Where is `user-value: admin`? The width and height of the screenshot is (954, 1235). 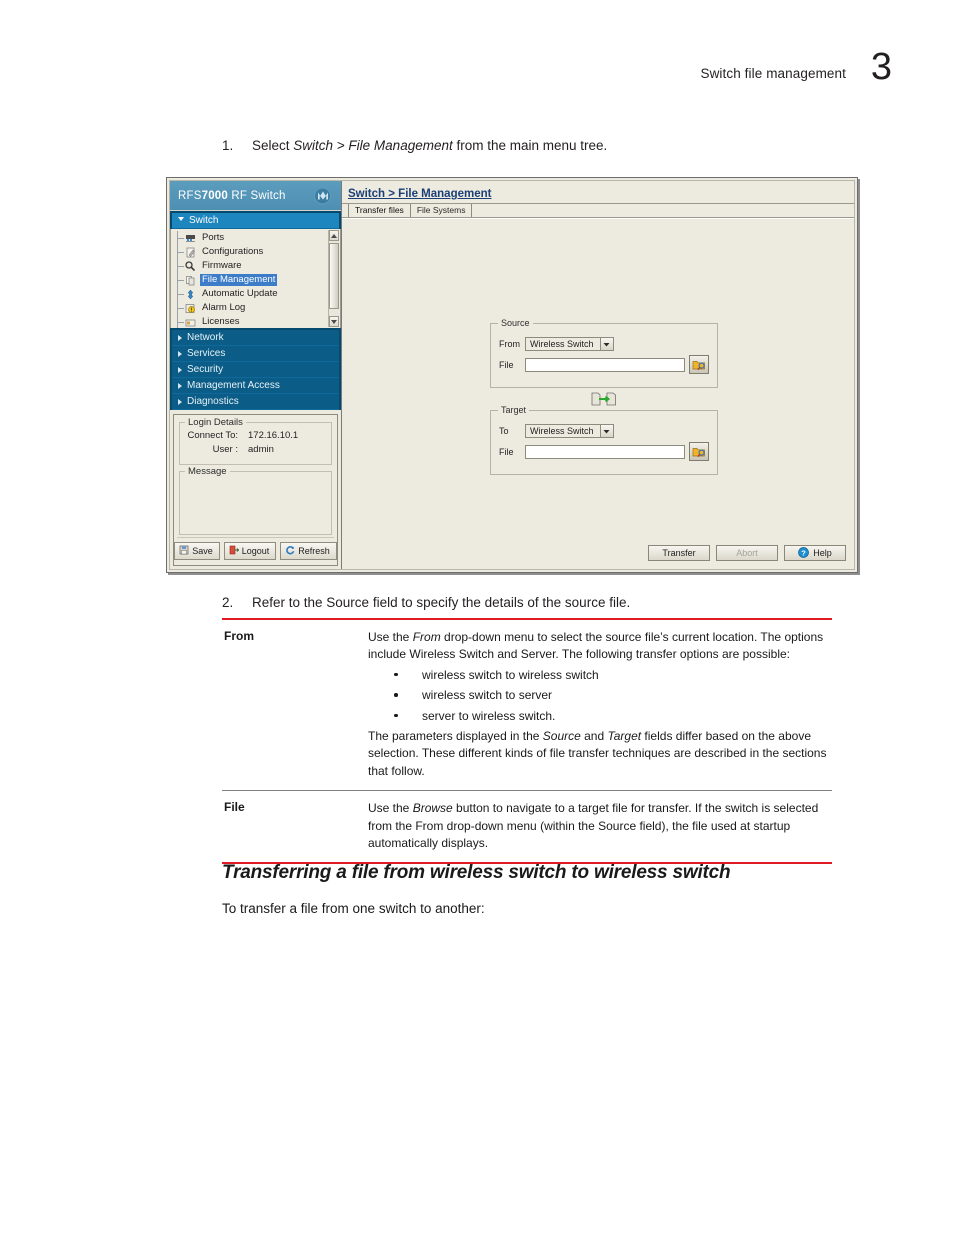
user-value: admin is located at coordinates (261, 449).